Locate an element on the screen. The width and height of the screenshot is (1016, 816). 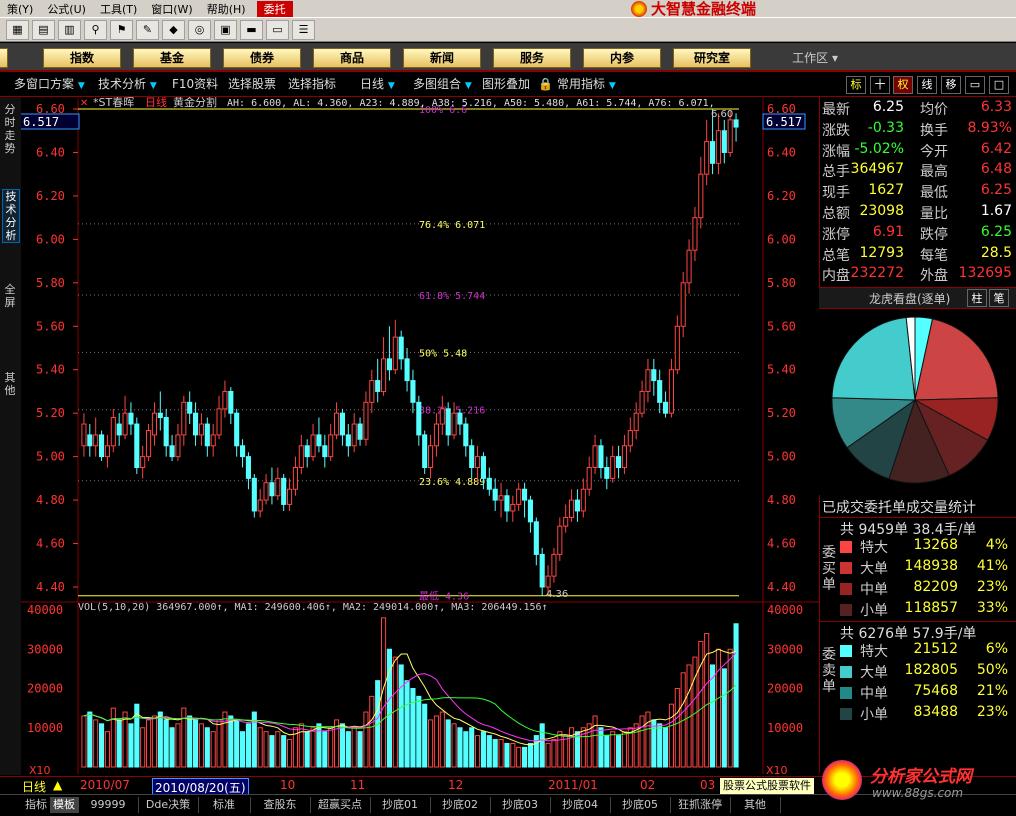
tab-fullscreen: 全屏 is located at coordinates (10, 296).